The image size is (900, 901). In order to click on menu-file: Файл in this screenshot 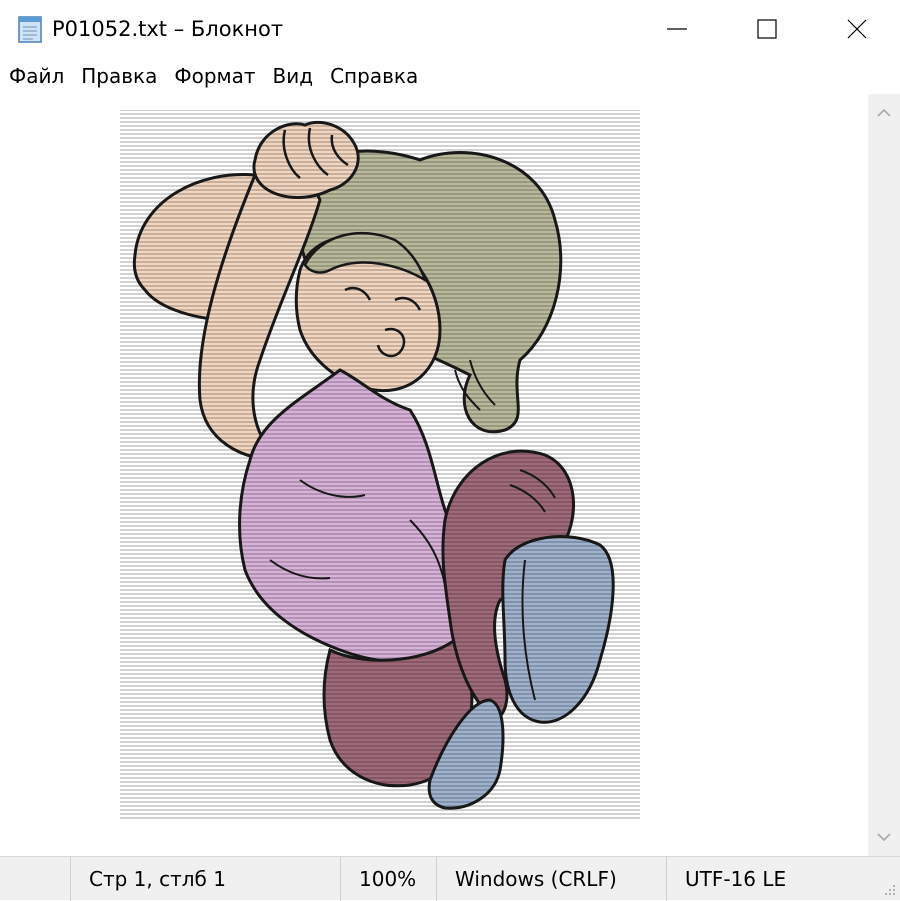, I will do `click(36, 76)`.